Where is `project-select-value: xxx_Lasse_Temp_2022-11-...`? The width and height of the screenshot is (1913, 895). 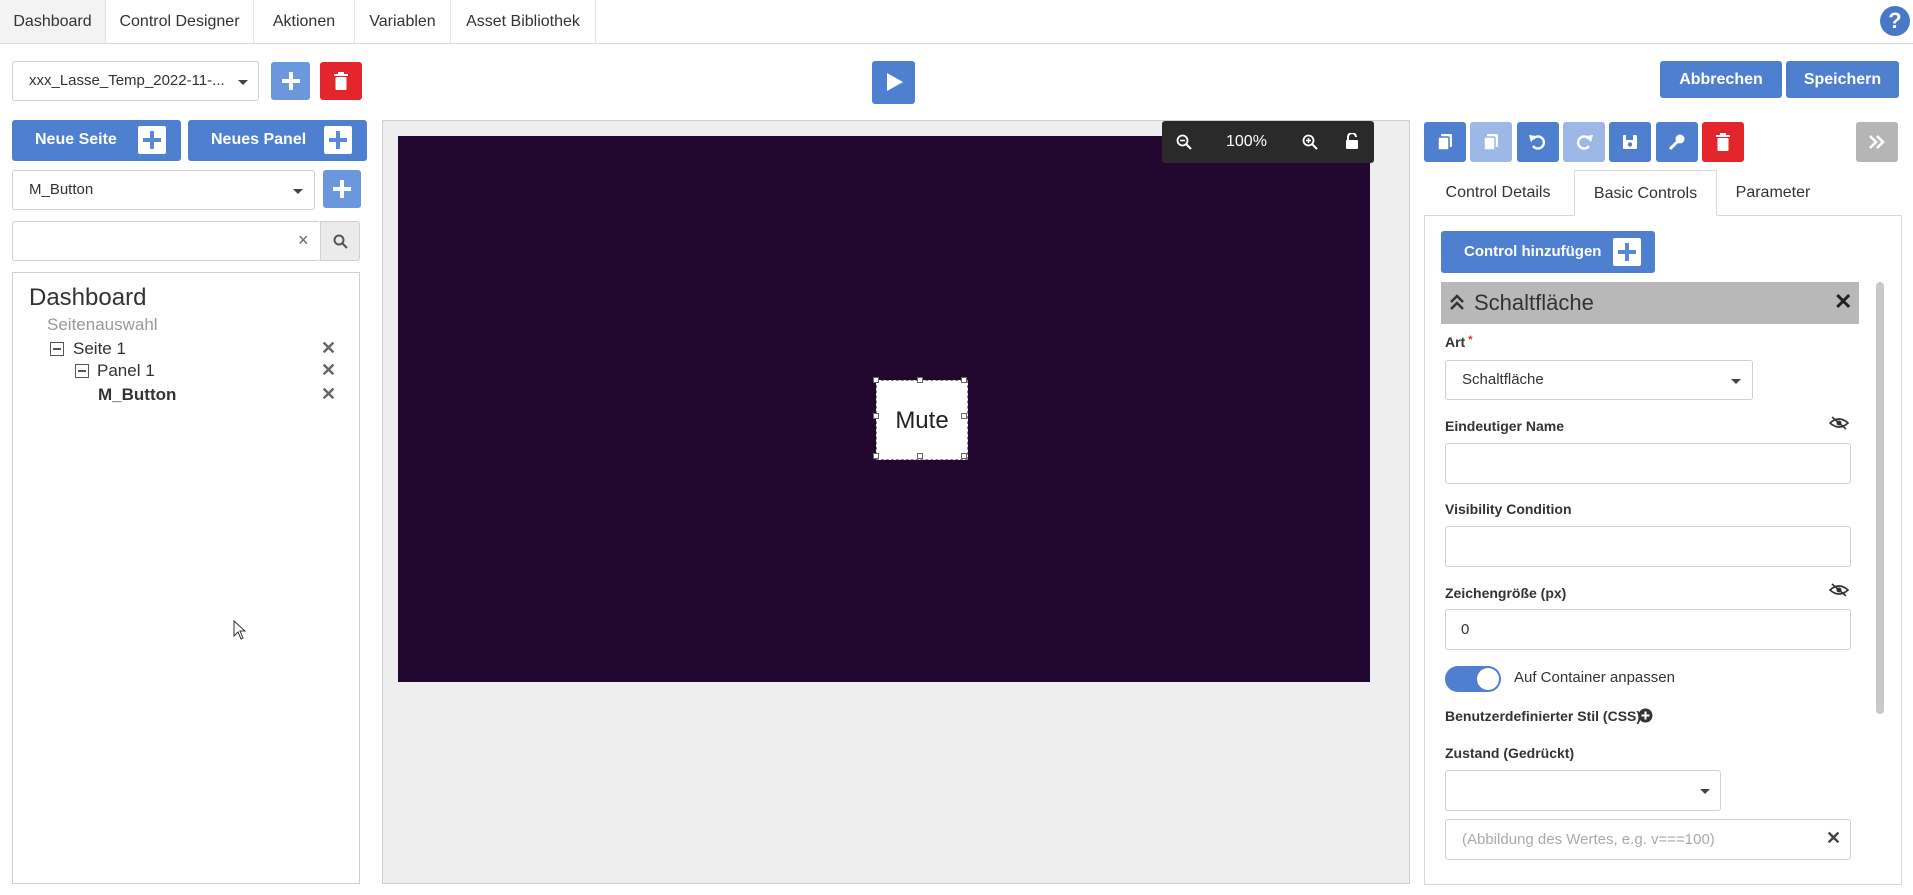
project-select-value: xxx_Lasse_Temp_2022-11-... is located at coordinates (127, 80).